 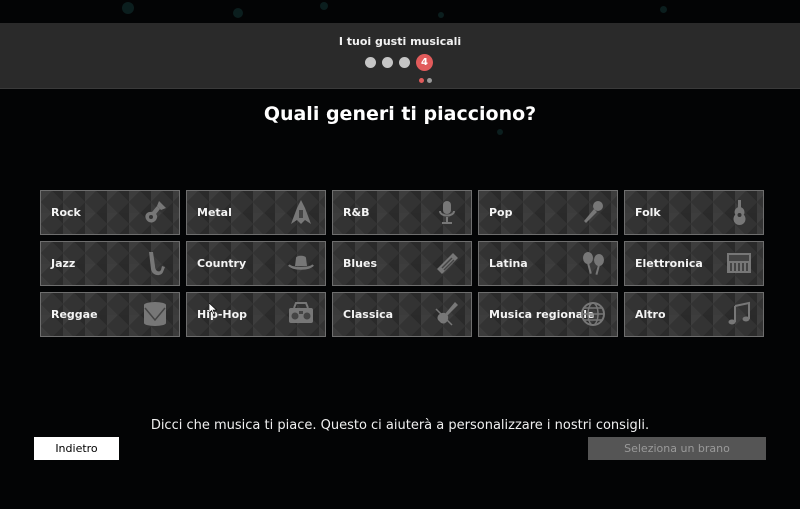 I want to click on genre-label: Pop, so click(x=501, y=212).